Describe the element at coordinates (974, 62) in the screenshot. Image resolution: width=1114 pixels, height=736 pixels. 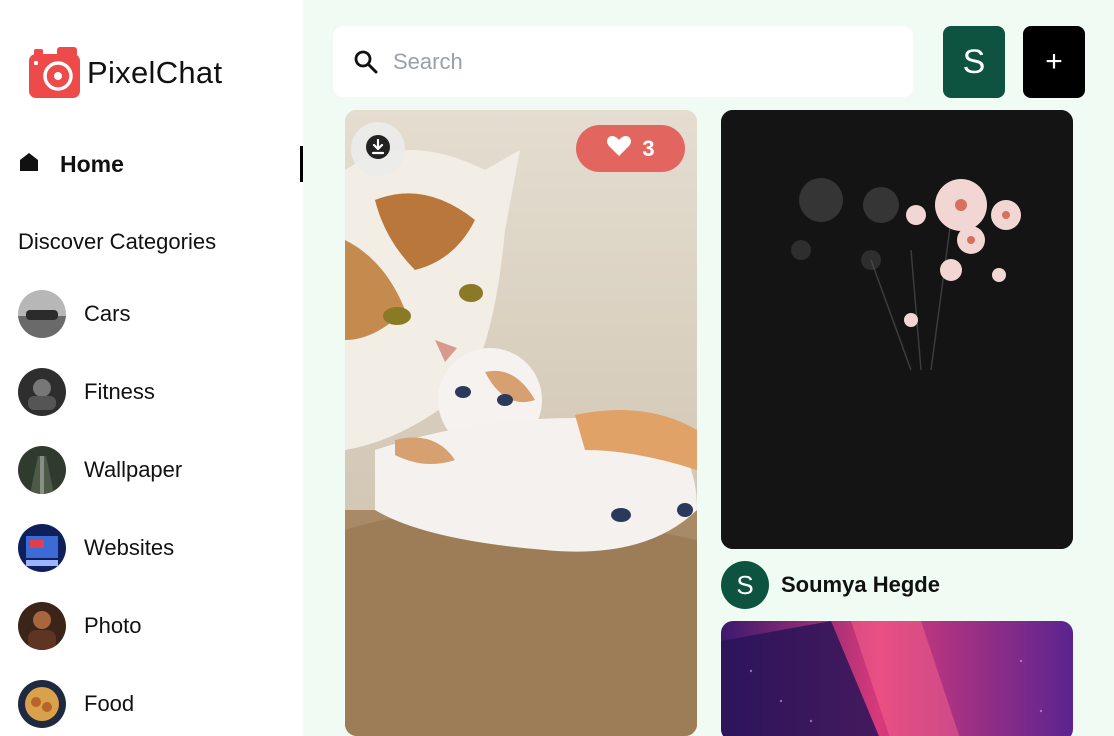
I see `user-avatar-button: S` at that location.